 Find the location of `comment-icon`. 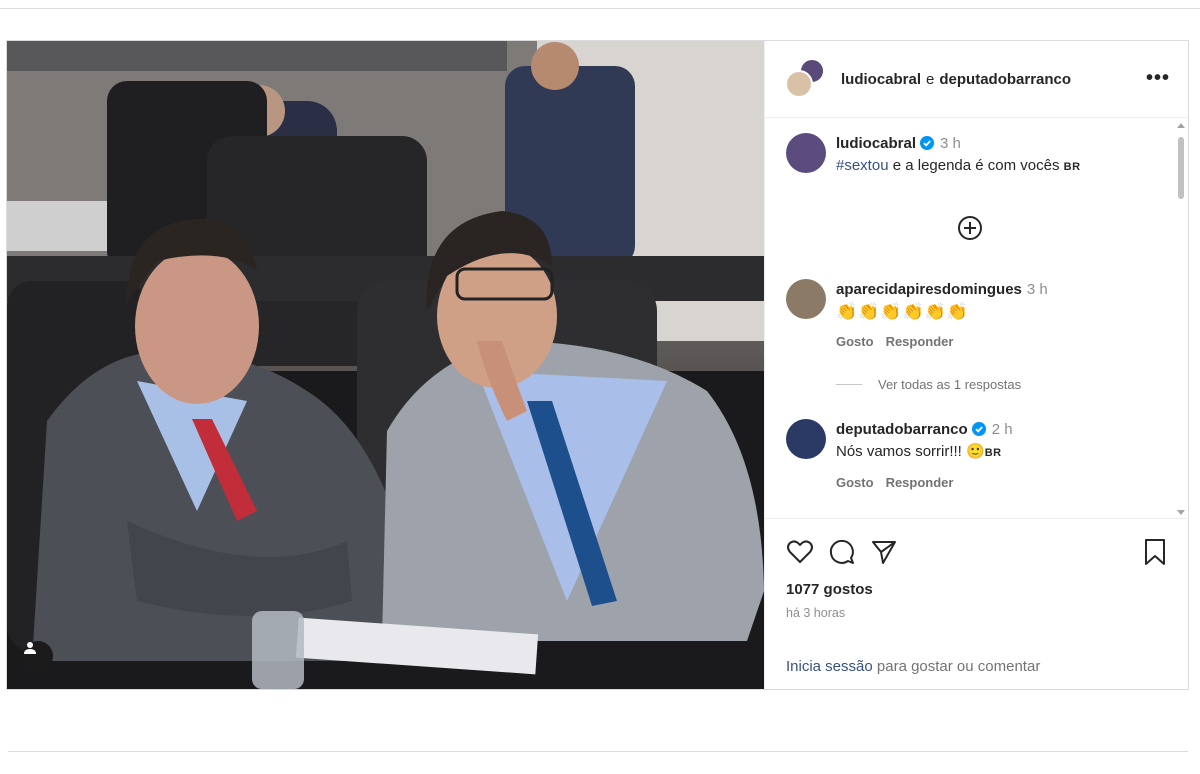

comment-icon is located at coordinates (842, 552).